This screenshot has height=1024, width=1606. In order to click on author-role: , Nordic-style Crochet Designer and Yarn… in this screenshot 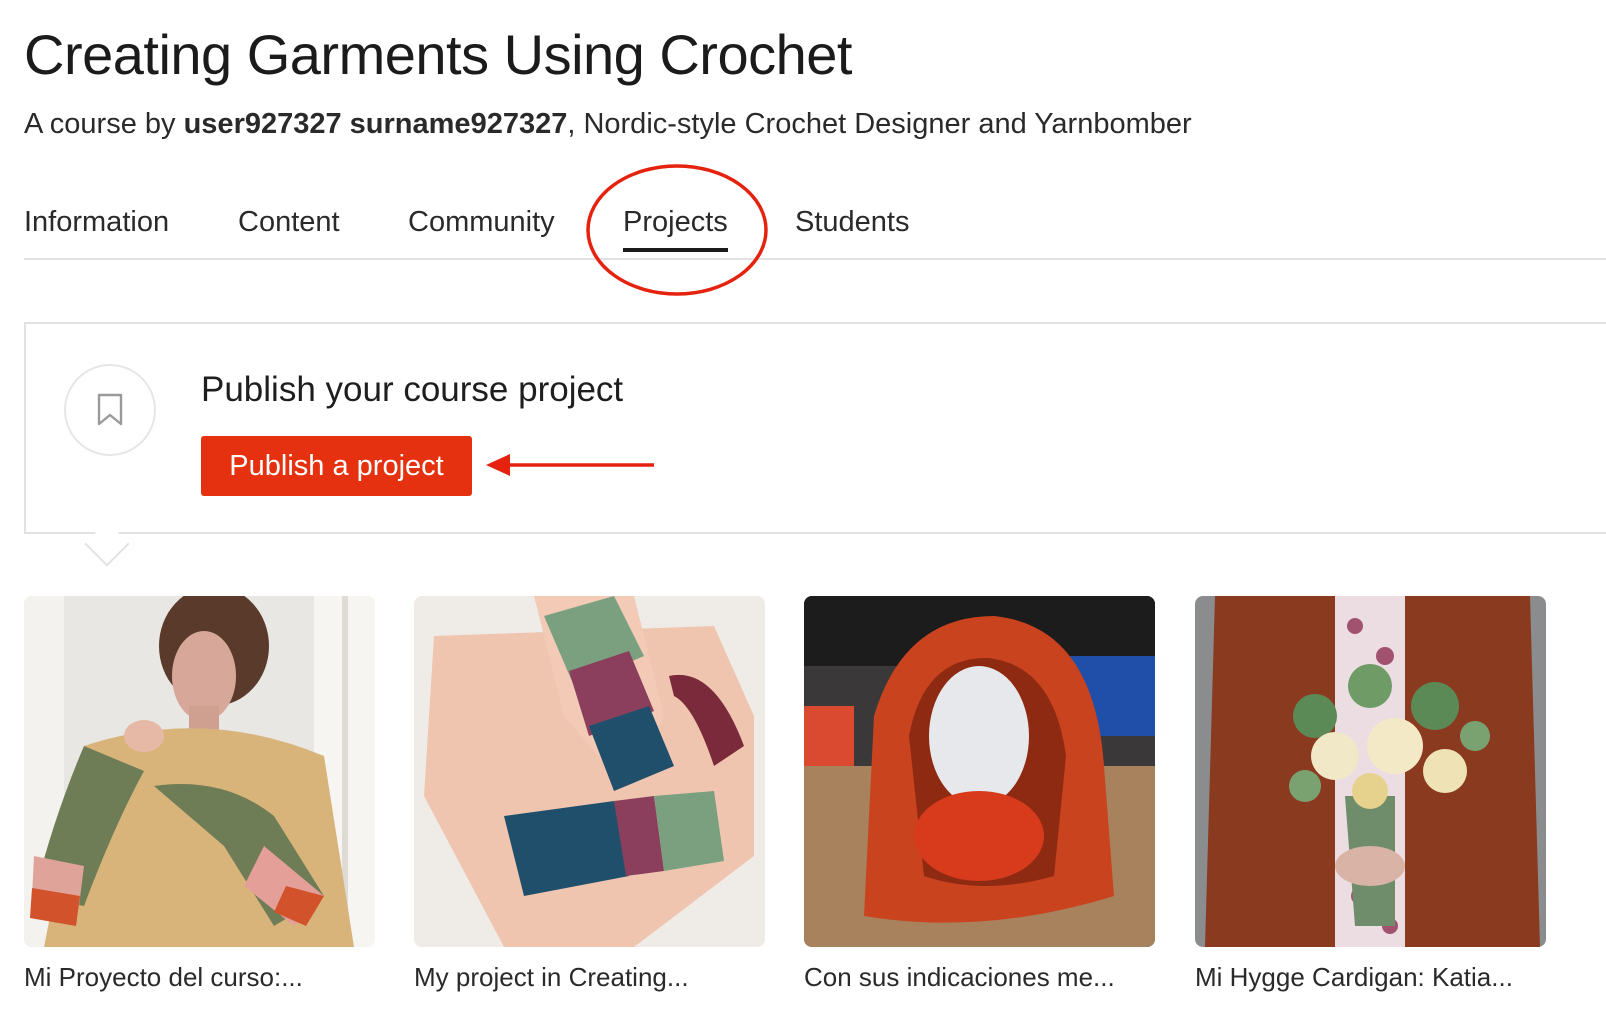, I will do `click(879, 124)`.